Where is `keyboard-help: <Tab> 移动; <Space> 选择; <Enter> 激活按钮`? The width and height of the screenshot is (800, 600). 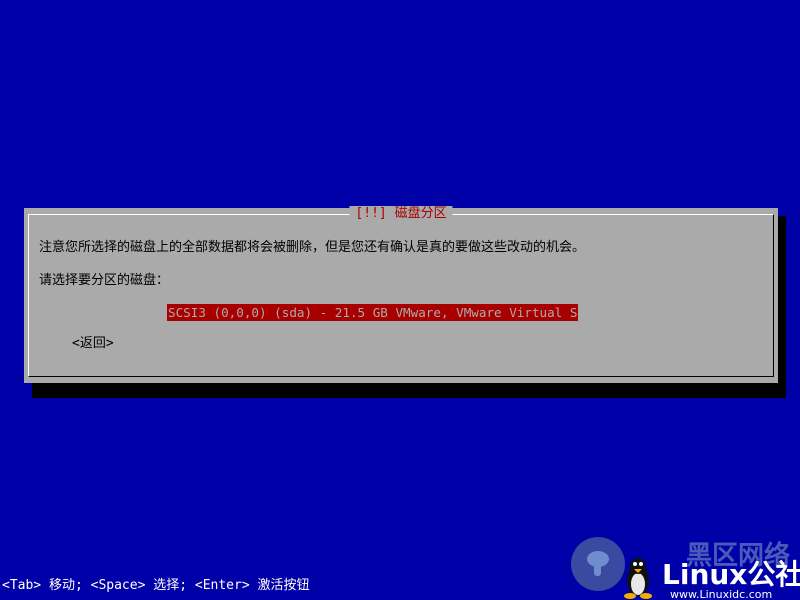
keyboard-help: <Tab> 移动; <Space> 选择; <Enter> 激活按钮 is located at coordinates (156, 585).